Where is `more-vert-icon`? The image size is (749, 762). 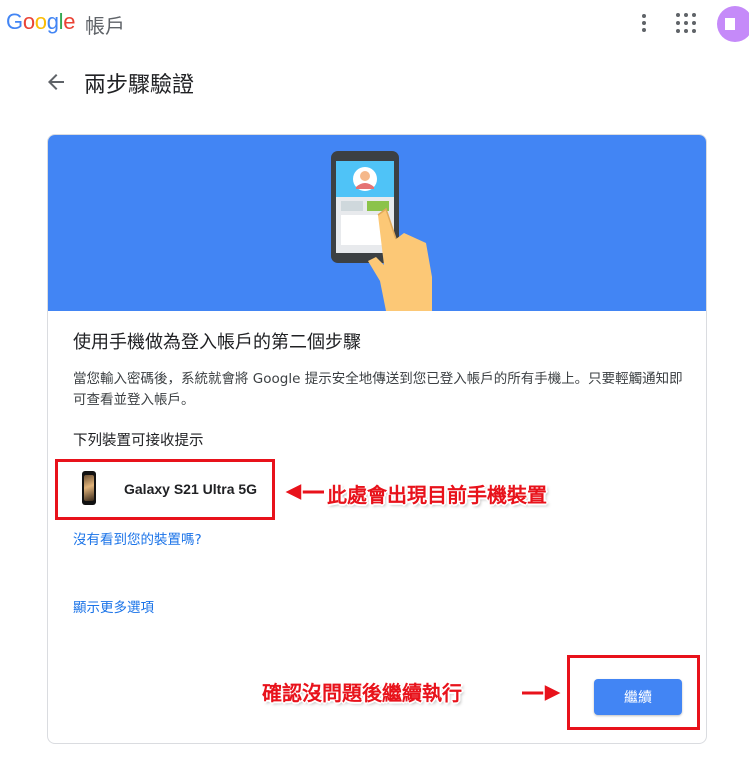 more-vert-icon is located at coordinates (644, 23).